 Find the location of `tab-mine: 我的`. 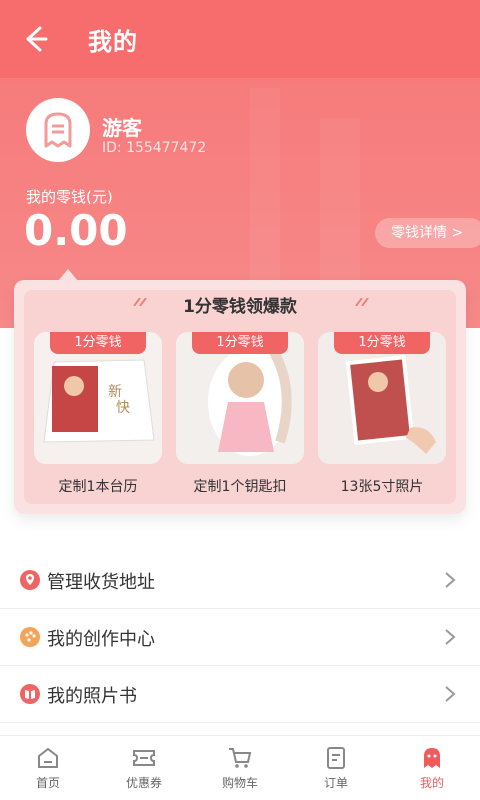

tab-mine: 我的 is located at coordinates (432, 768).